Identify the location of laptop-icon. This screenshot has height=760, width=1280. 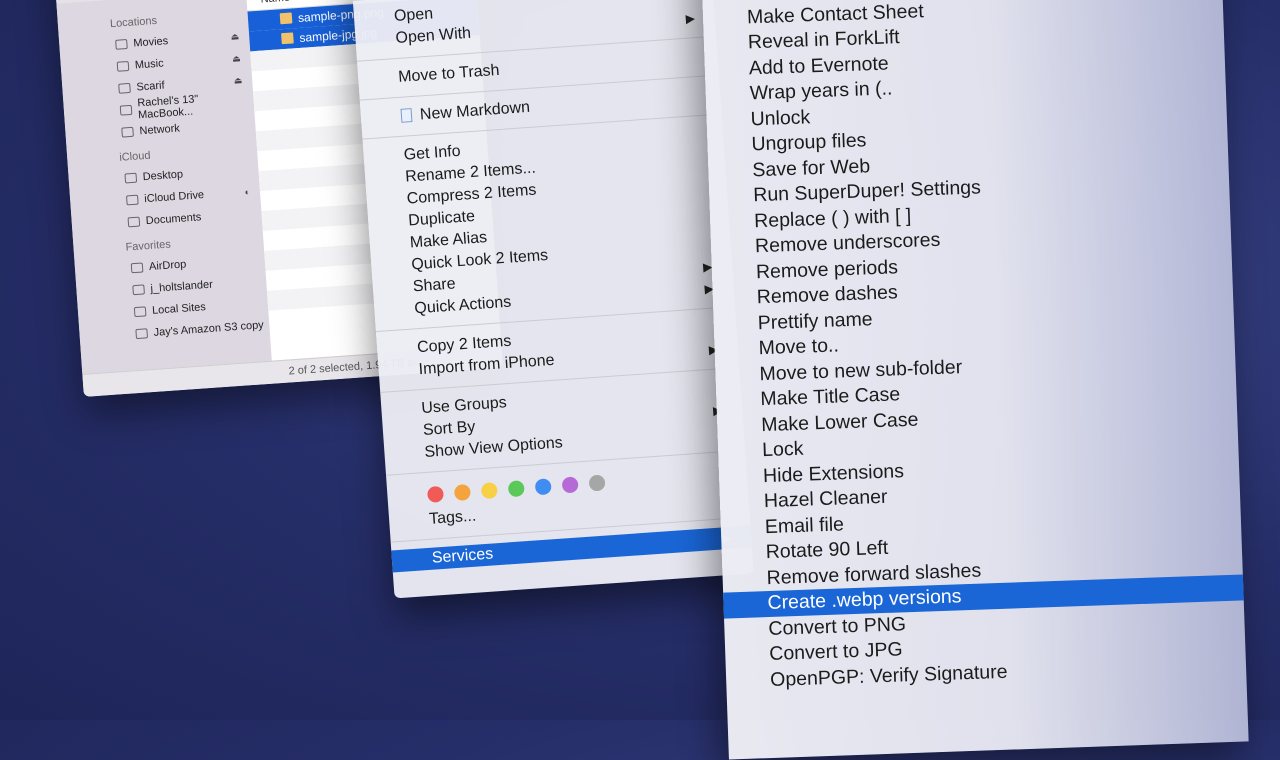
(126, 110).